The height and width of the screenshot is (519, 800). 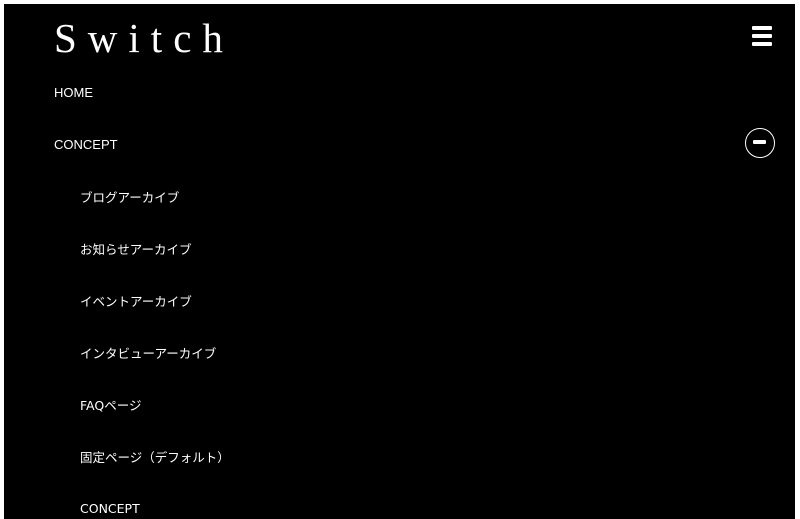 I want to click on submenu-item-label: CONCEPT, so click(x=110, y=508).